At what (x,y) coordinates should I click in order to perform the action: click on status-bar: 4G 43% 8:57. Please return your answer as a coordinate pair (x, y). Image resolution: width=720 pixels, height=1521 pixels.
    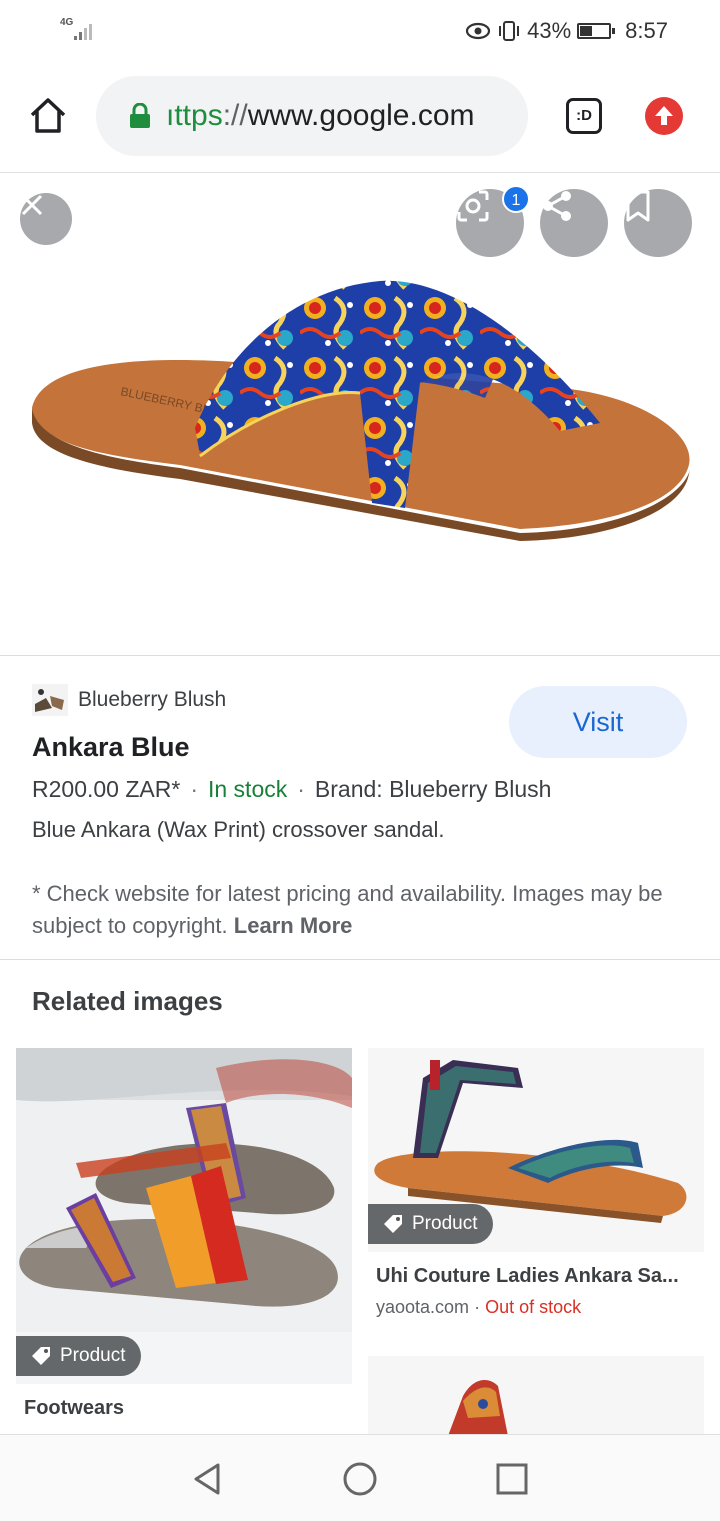
    Looking at the image, I should click on (360, 31).